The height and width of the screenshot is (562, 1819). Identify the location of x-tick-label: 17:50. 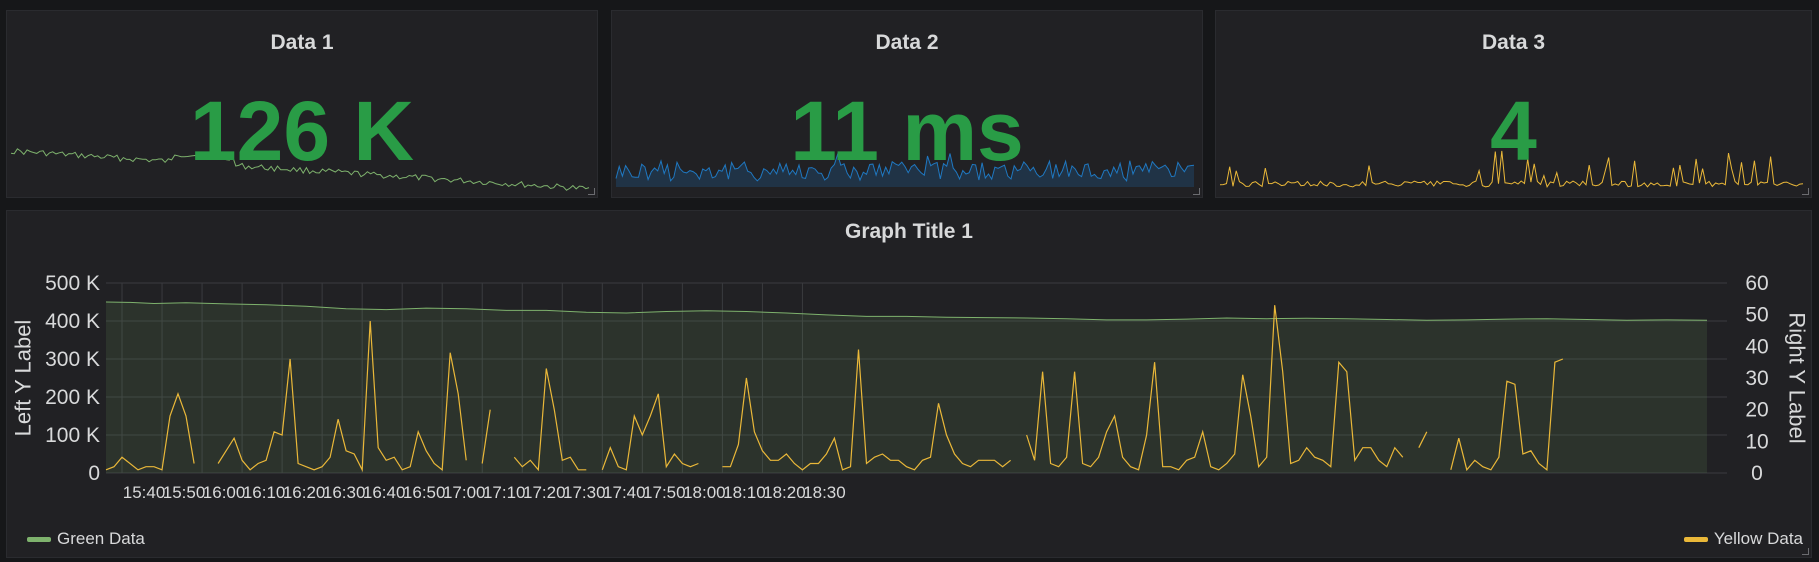
(664, 492).